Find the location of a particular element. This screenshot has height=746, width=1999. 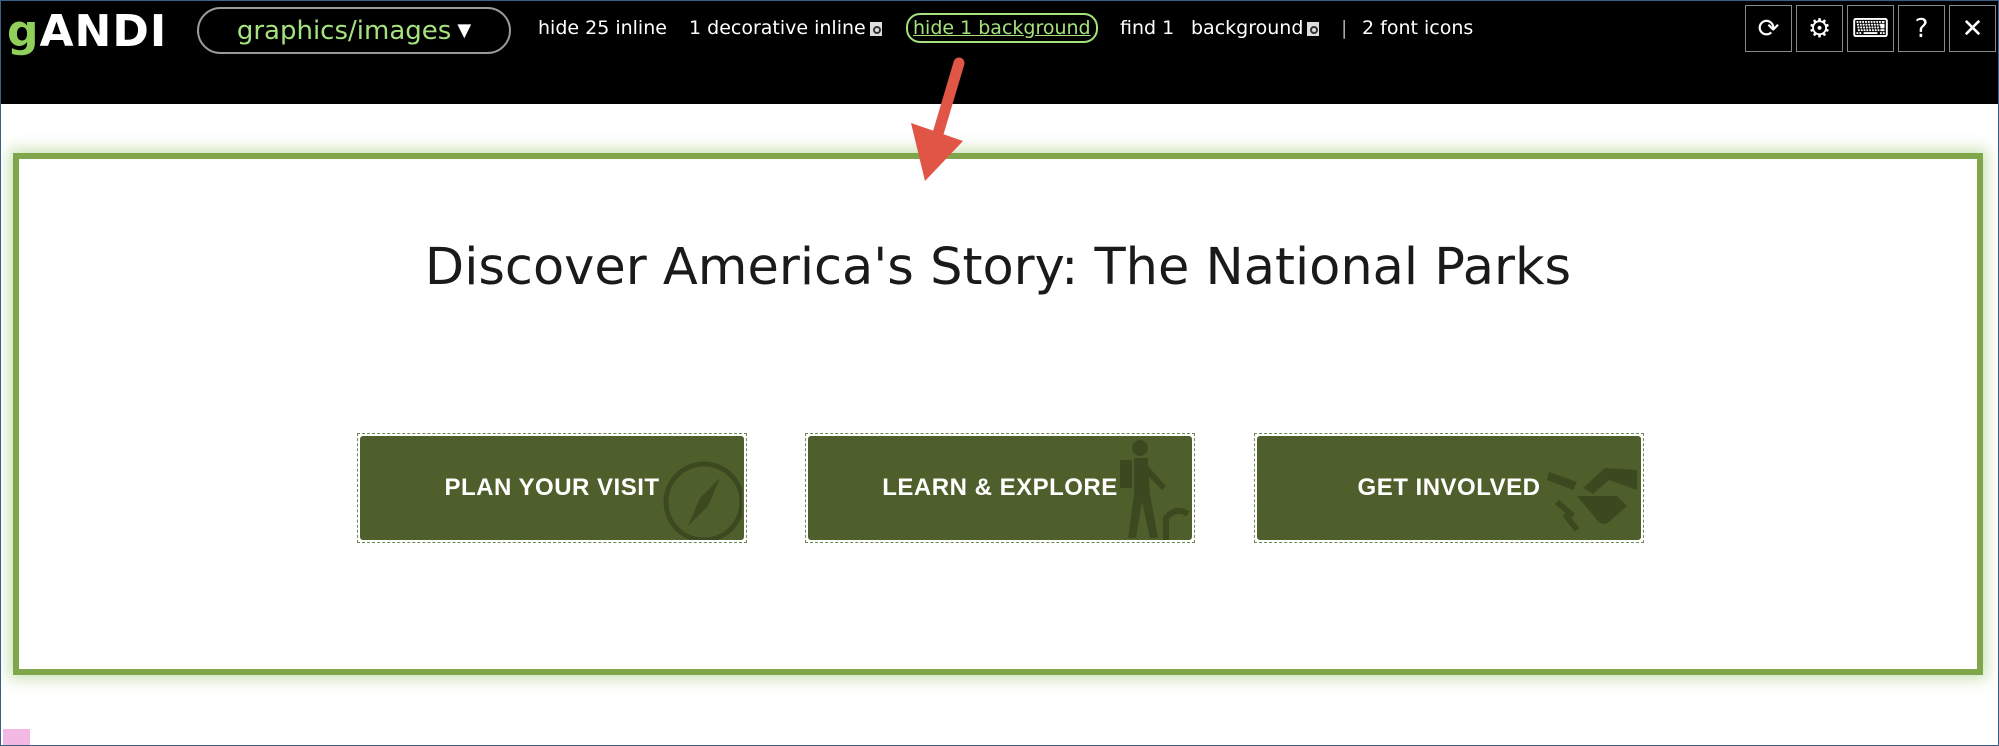

keyboard-icon: ⌨ is located at coordinates (1870, 28).